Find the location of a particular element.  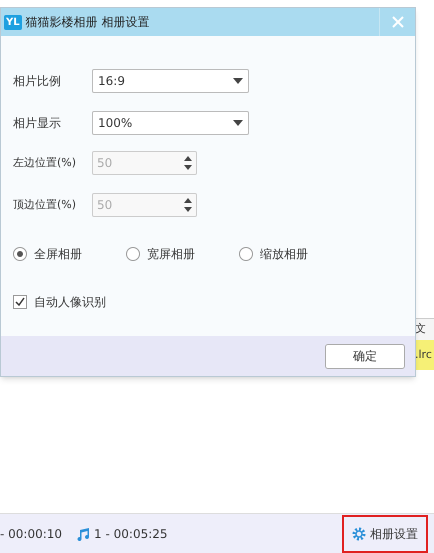

ok-button: 确定 is located at coordinates (365, 356).